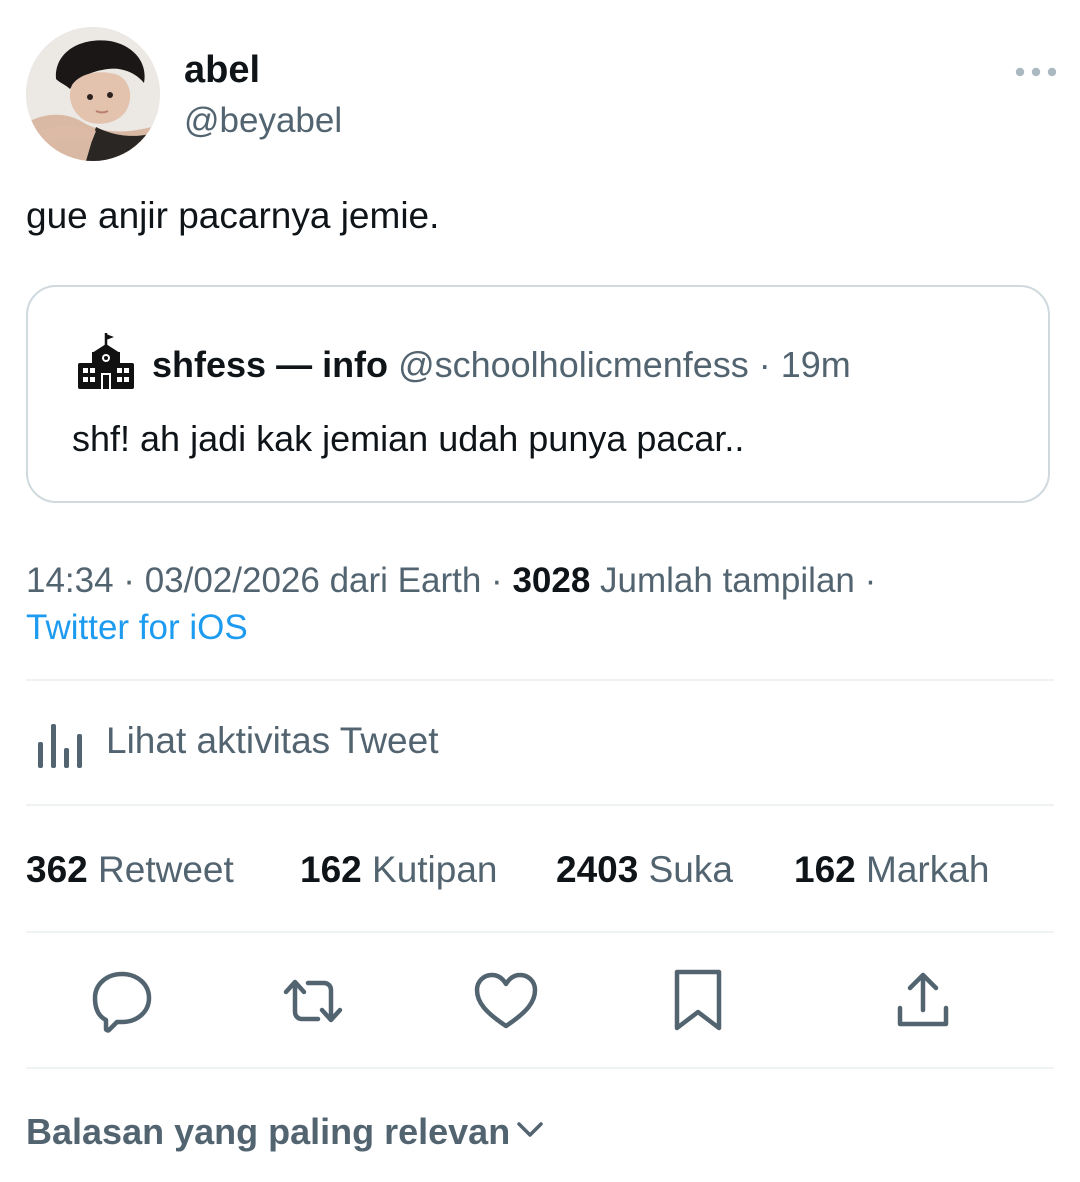 This screenshot has width=1080, height=1182. I want to click on bookmark-icon, so click(698, 1000).